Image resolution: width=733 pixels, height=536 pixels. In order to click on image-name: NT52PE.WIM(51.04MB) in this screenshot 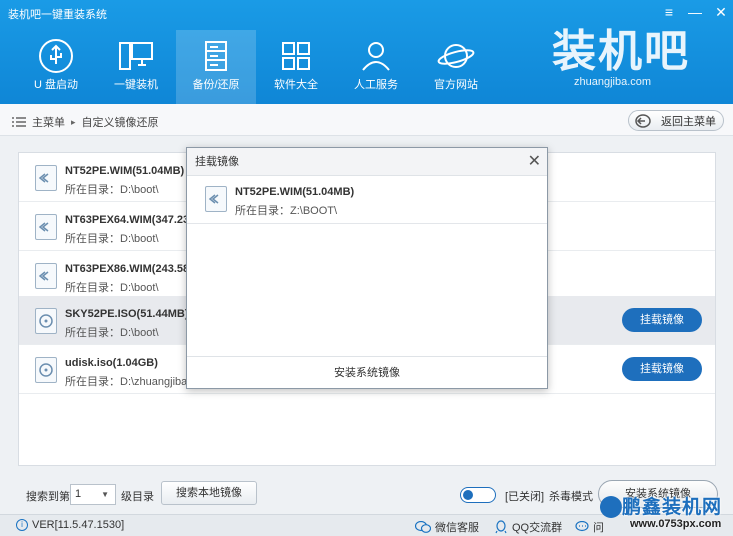, I will do `click(125, 171)`.